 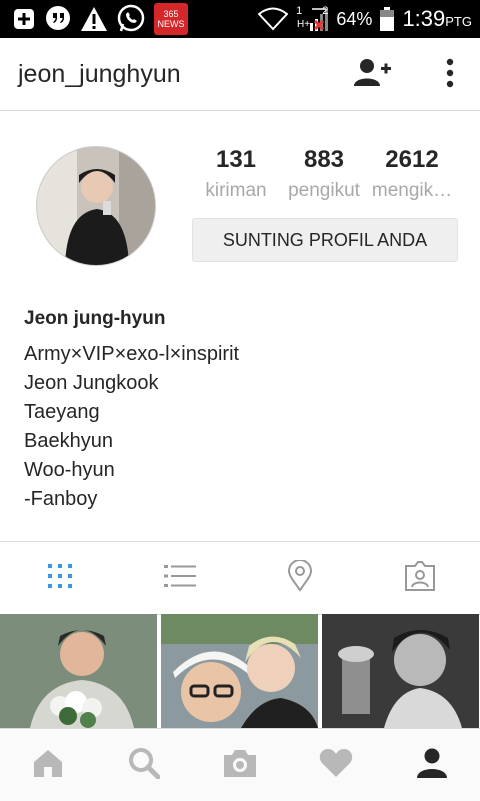 What do you see at coordinates (236, 159) in the screenshot?
I see `posts-count: 131` at bounding box center [236, 159].